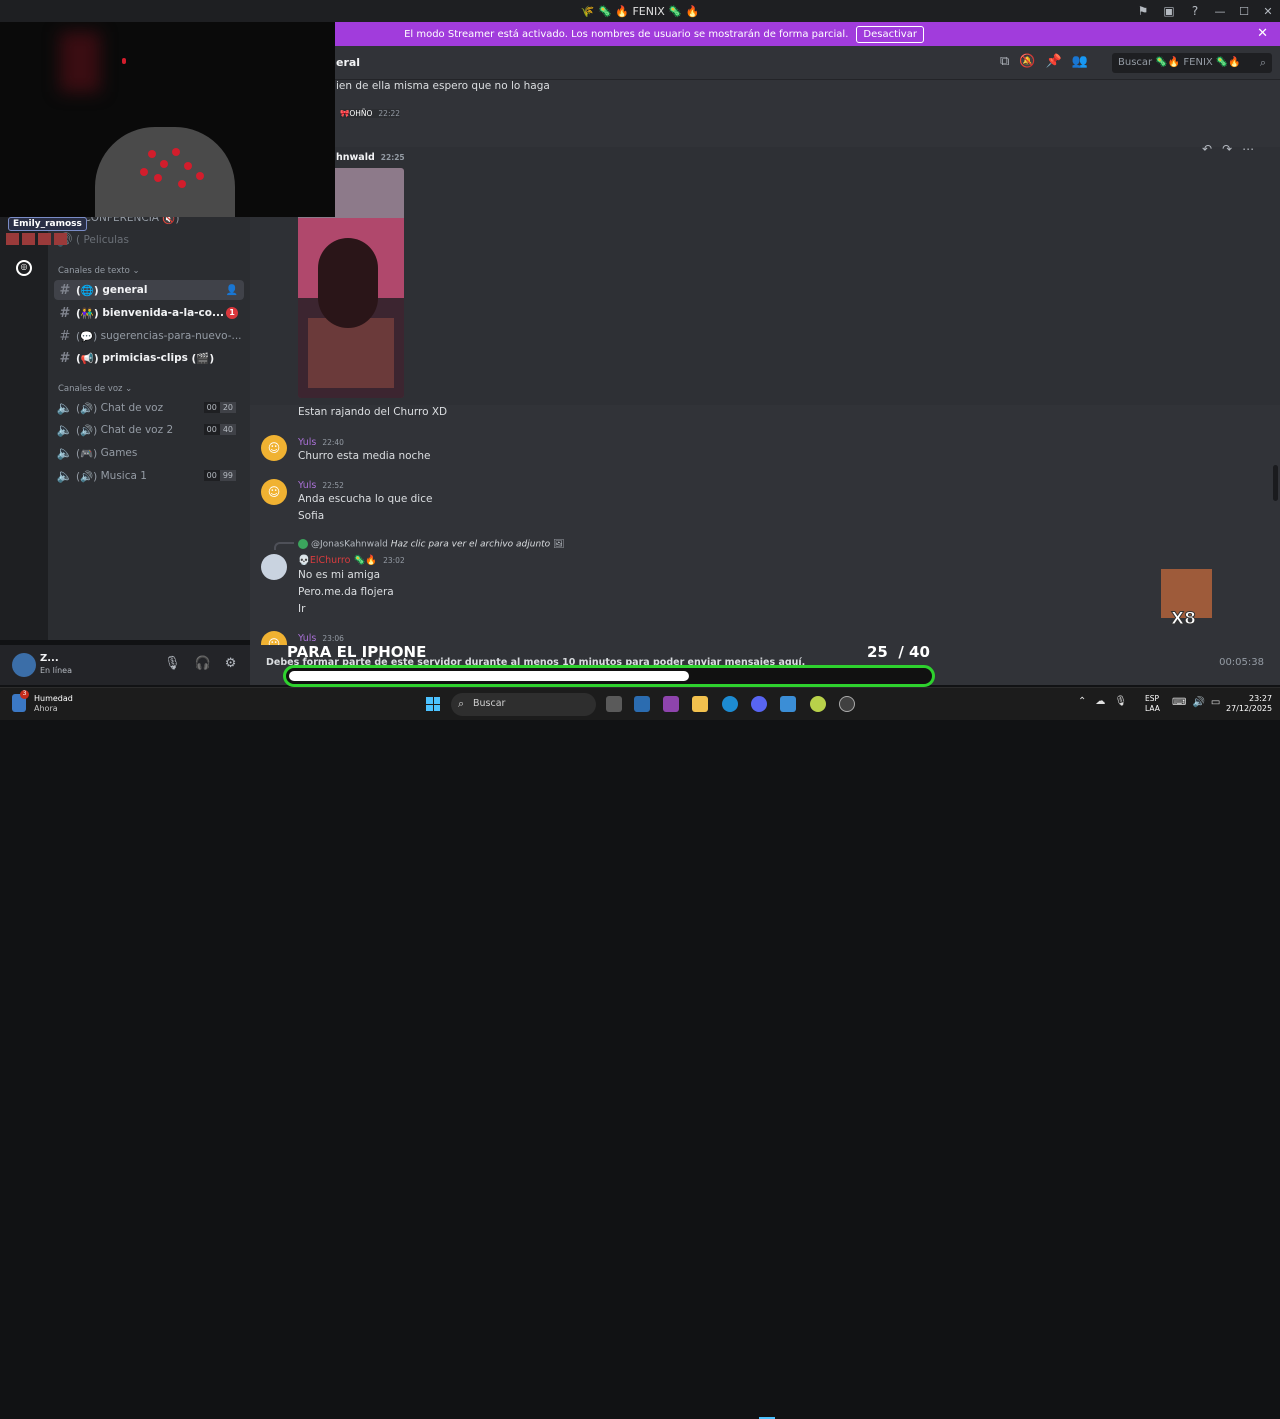  What do you see at coordinates (1186, 600) in the screenshot?
I see `laughing-sticker: X8` at bounding box center [1186, 600].